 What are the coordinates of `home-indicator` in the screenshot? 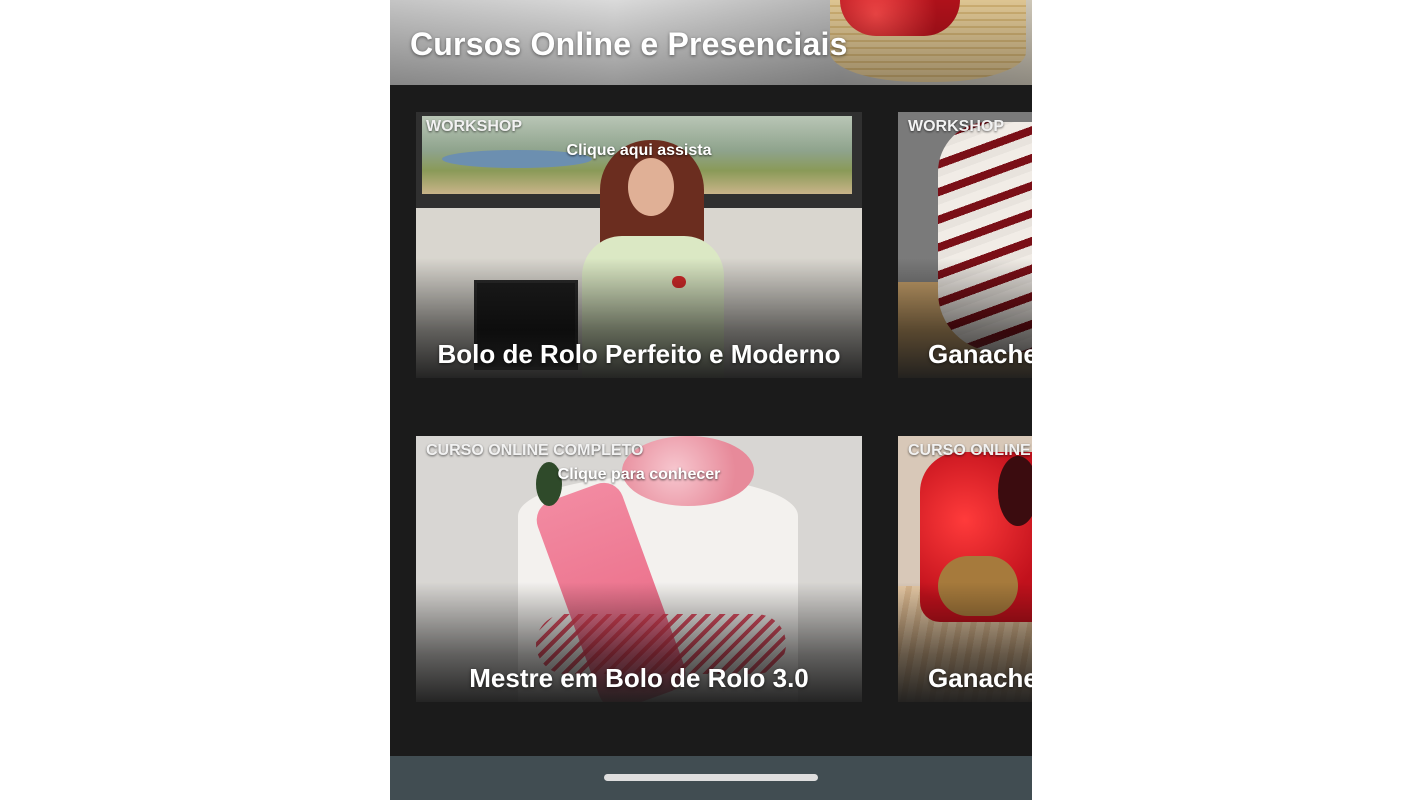 It's located at (711, 777).